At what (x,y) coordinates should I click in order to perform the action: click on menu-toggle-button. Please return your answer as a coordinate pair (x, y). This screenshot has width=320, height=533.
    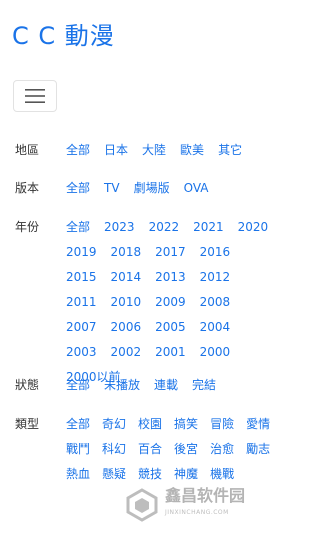
    Looking at the image, I should click on (35, 96).